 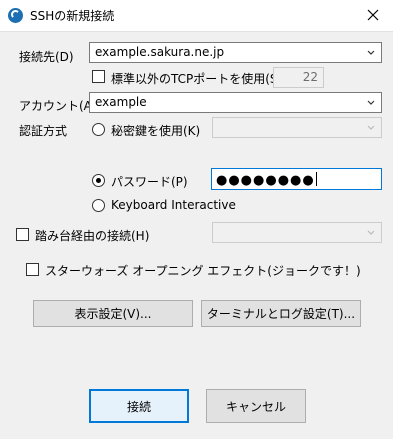 I want to click on title-bar: SSHの新規接続, so click(x=196, y=16).